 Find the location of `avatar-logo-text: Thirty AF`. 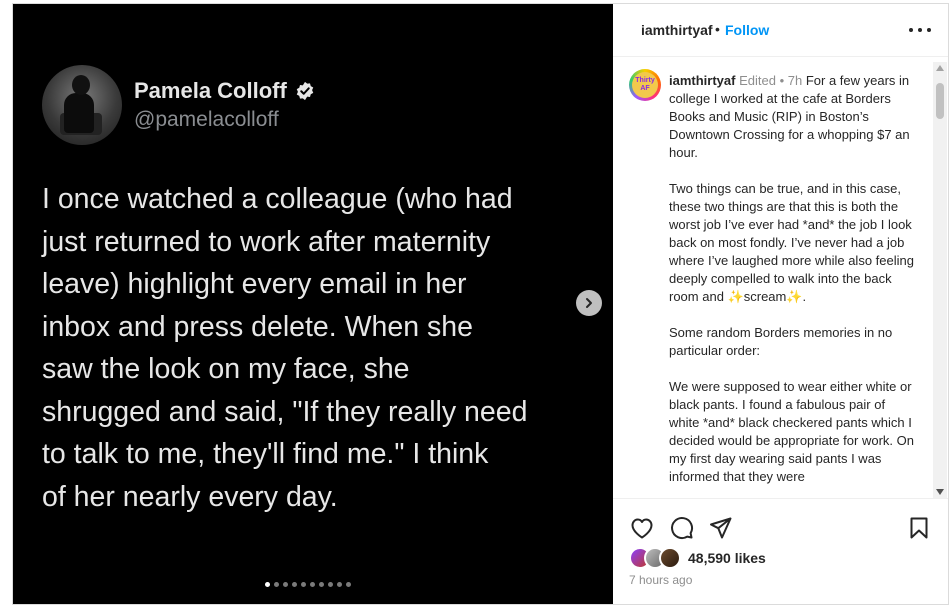

avatar-logo-text: Thirty AF is located at coordinates (645, 85).